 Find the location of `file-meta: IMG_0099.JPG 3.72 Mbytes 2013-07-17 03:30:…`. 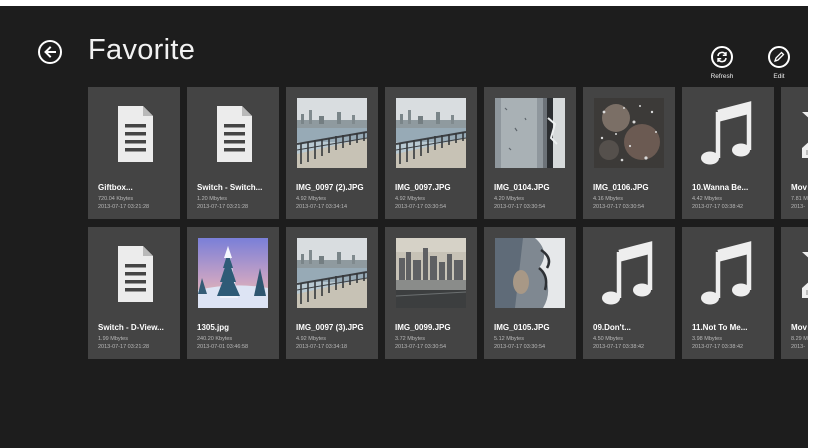

file-meta: IMG_0099.JPG 3.72 Mbytes 2013-07-17 03:30:… is located at coordinates (436, 337).